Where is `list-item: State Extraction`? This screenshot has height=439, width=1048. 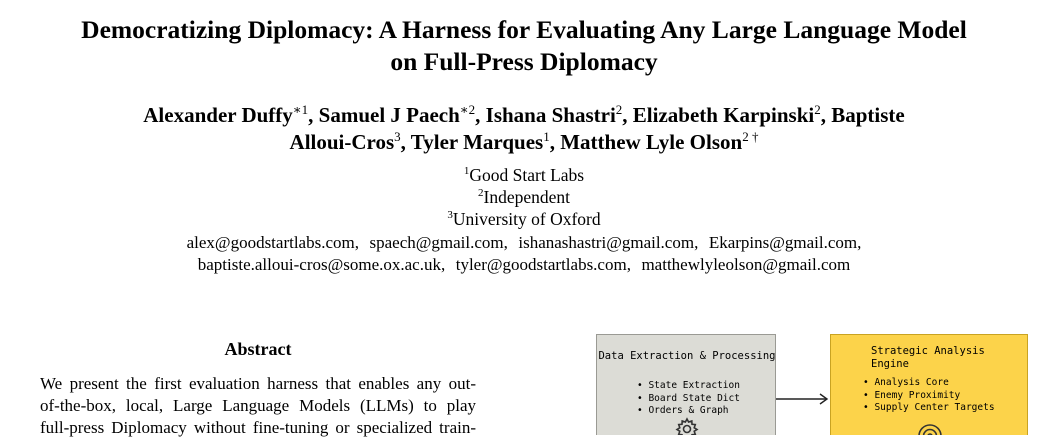 list-item: State Extraction is located at coordinates (688, 386).